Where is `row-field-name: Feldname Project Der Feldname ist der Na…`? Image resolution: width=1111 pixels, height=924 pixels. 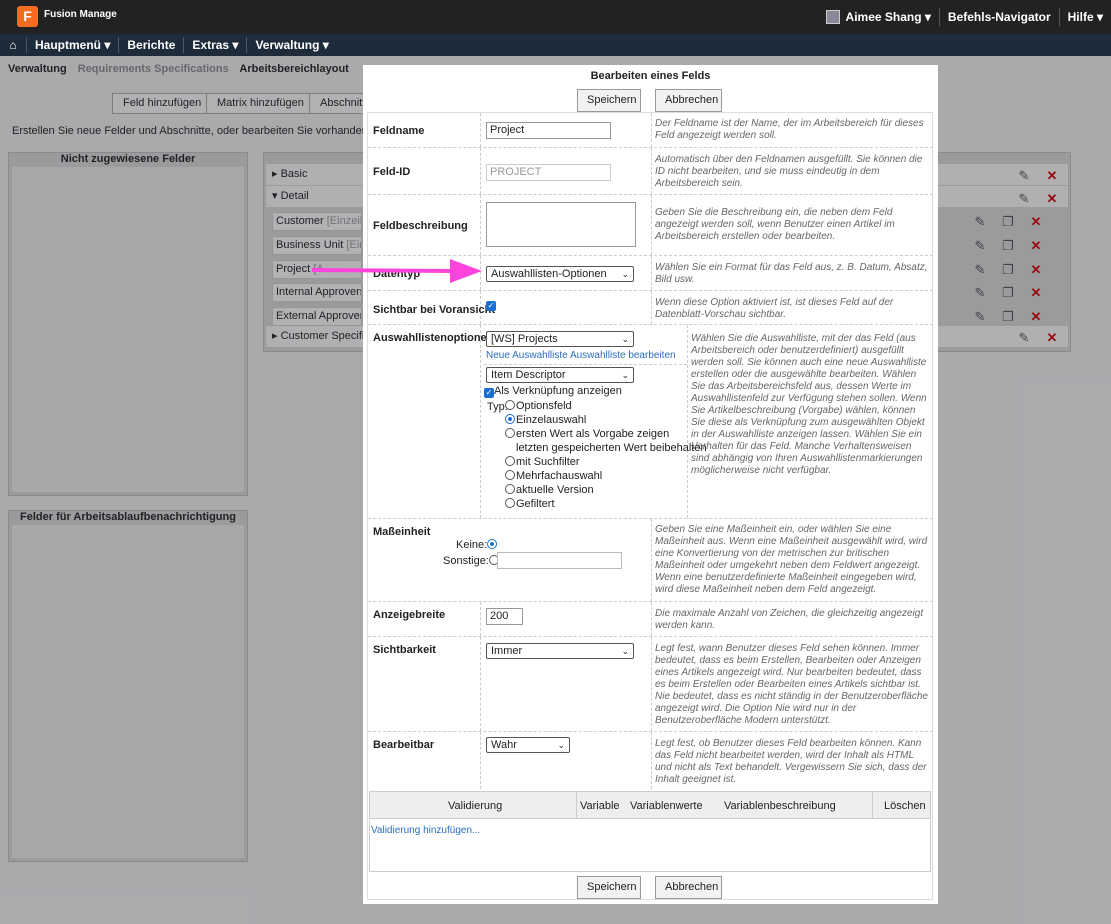
row-field-name: Feldname Project Der Feldname ist der Na… is located at coordinates (650, 130).